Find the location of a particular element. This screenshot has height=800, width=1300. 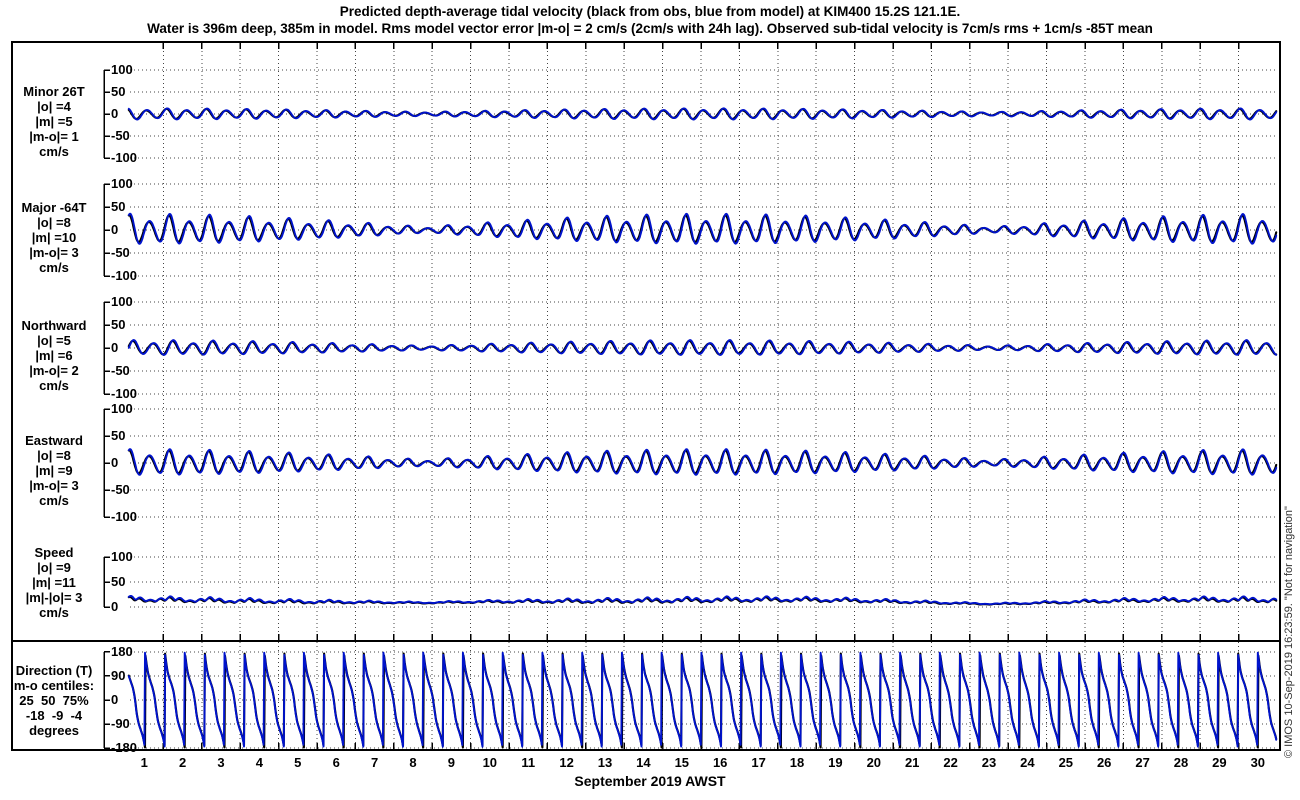

x-tick-label: 29 is located at coordinates (1219, 762).